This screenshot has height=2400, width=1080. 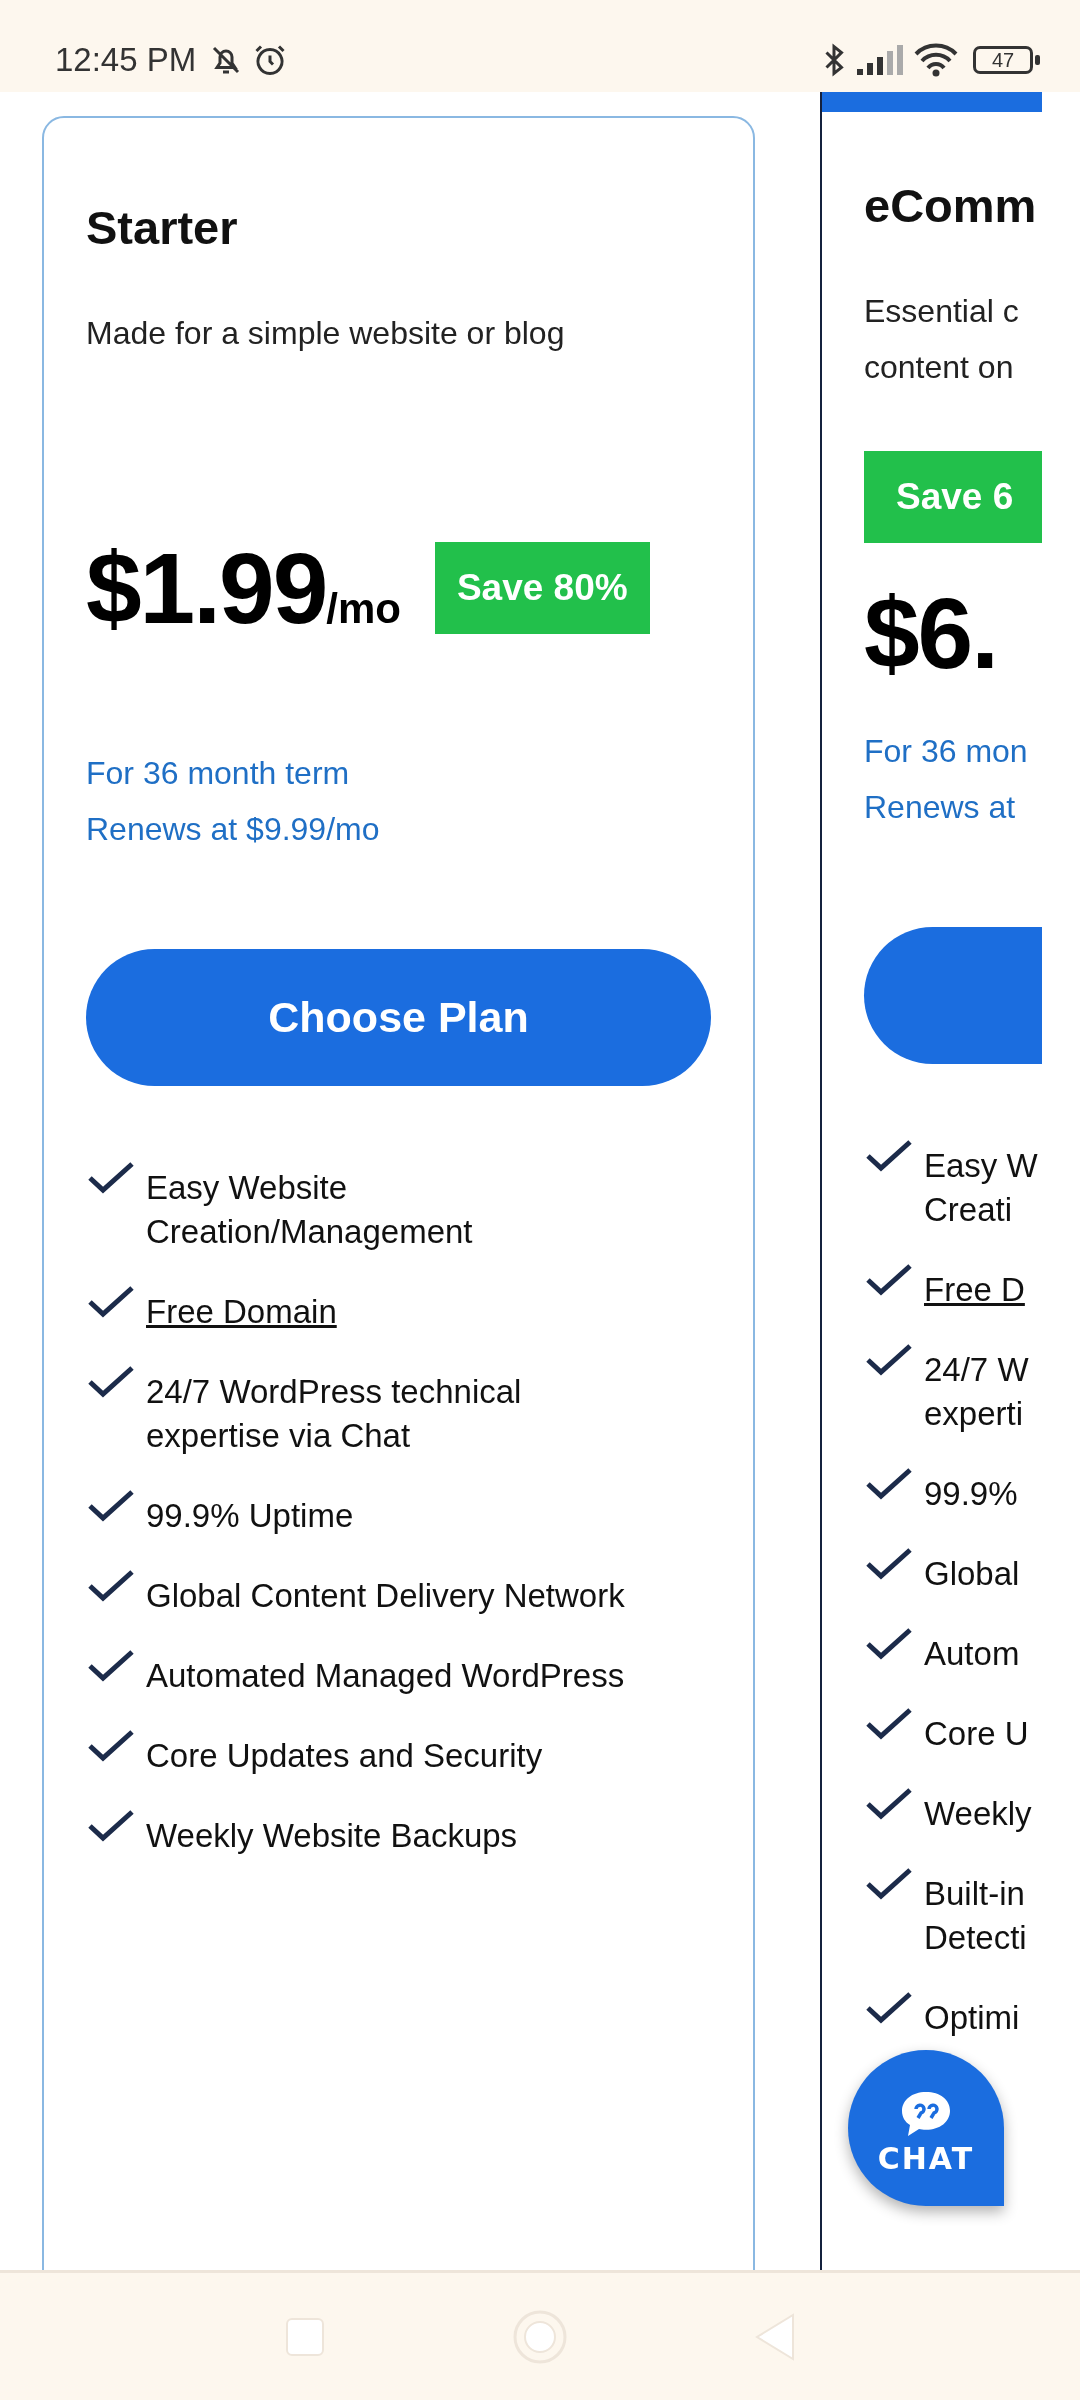 I want to click on feature-text: Autom, so click(x=972, y=1654).